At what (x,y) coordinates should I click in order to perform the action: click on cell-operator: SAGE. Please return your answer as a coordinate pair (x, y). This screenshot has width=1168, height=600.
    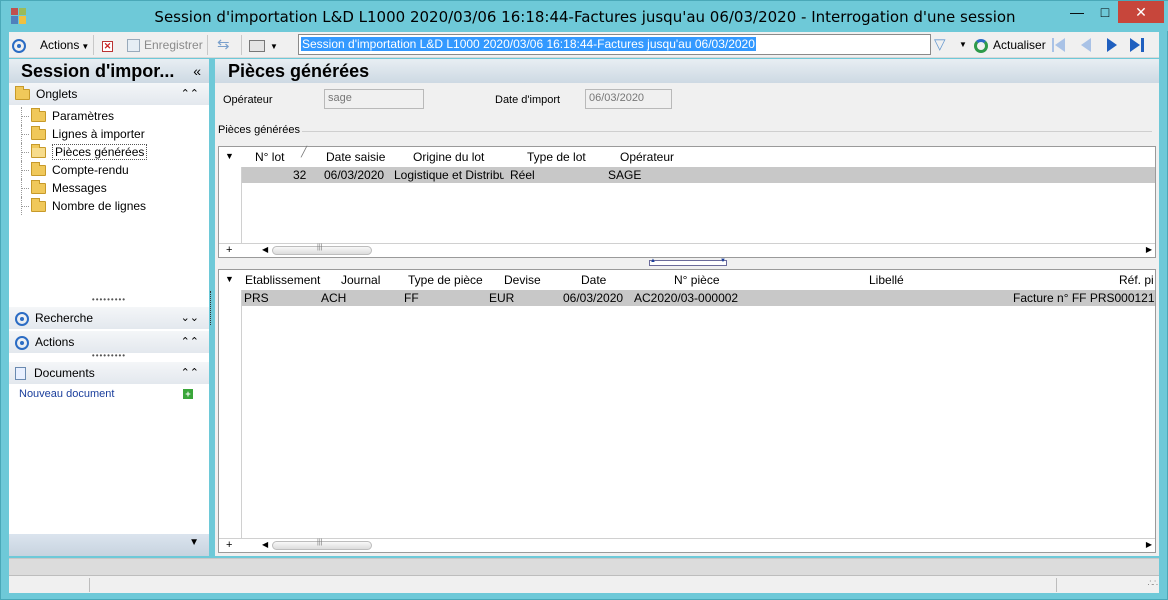
    Looking at the image, I should click on (625, 175).